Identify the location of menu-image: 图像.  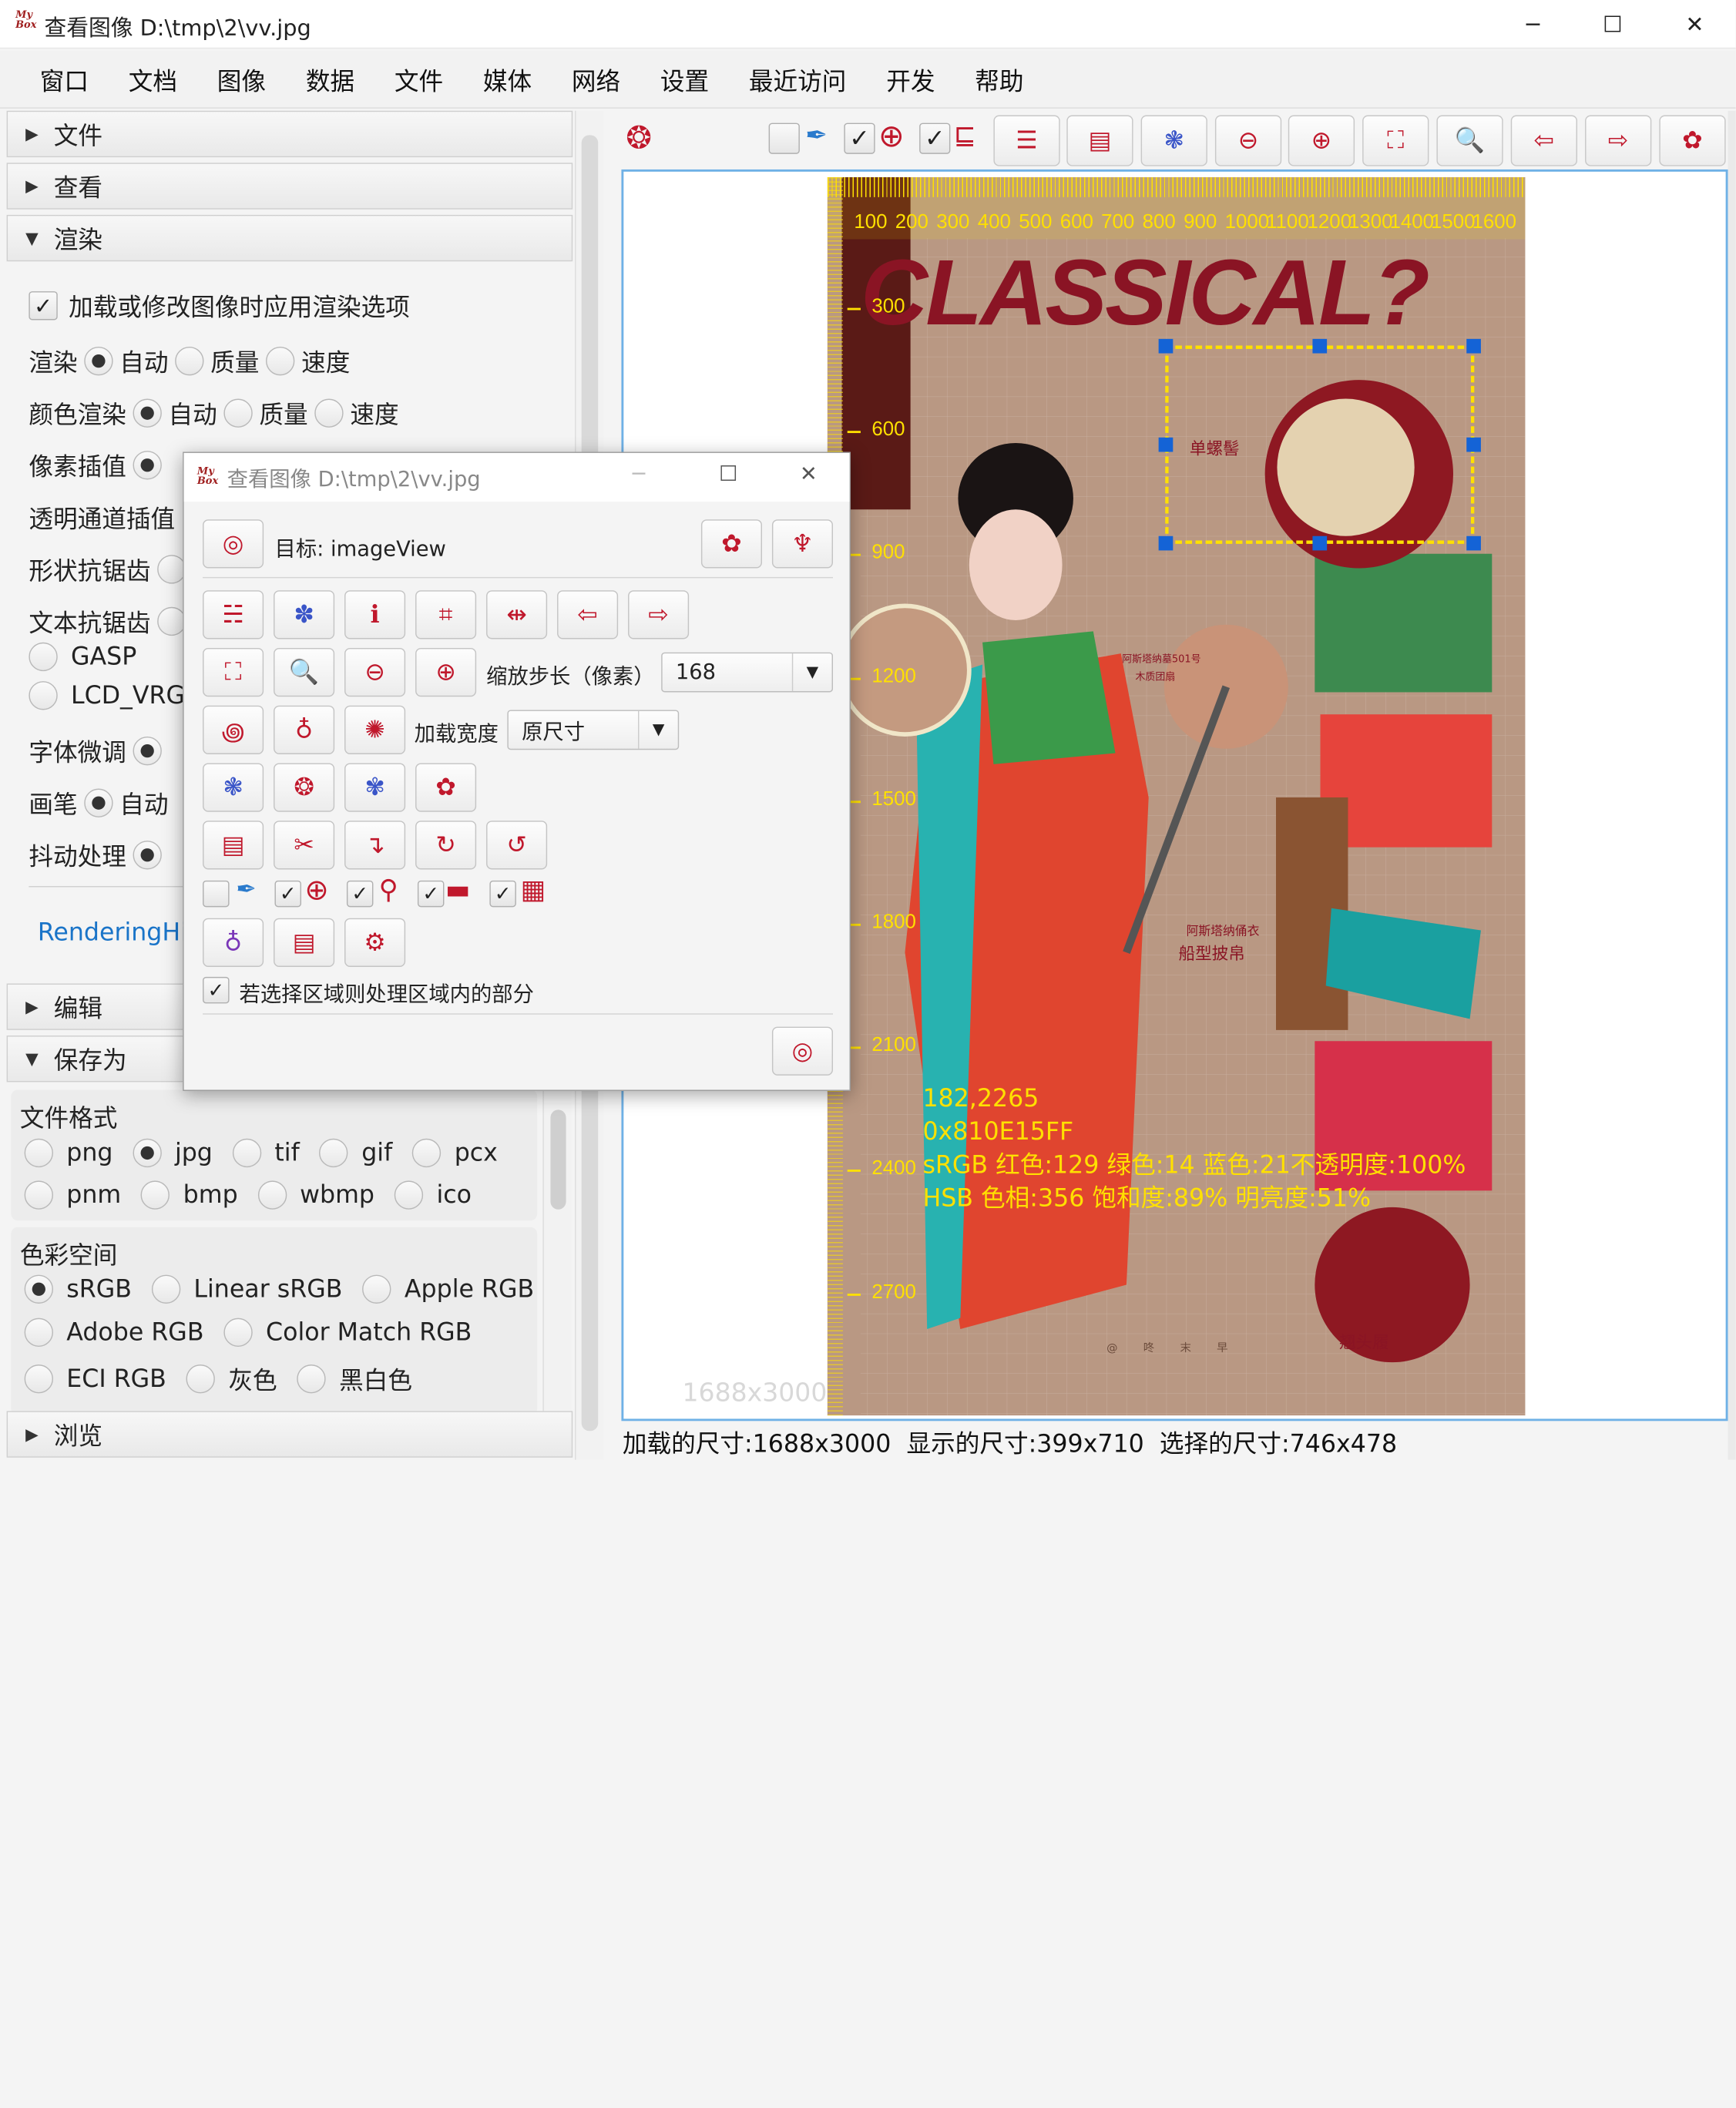
(242, 79).